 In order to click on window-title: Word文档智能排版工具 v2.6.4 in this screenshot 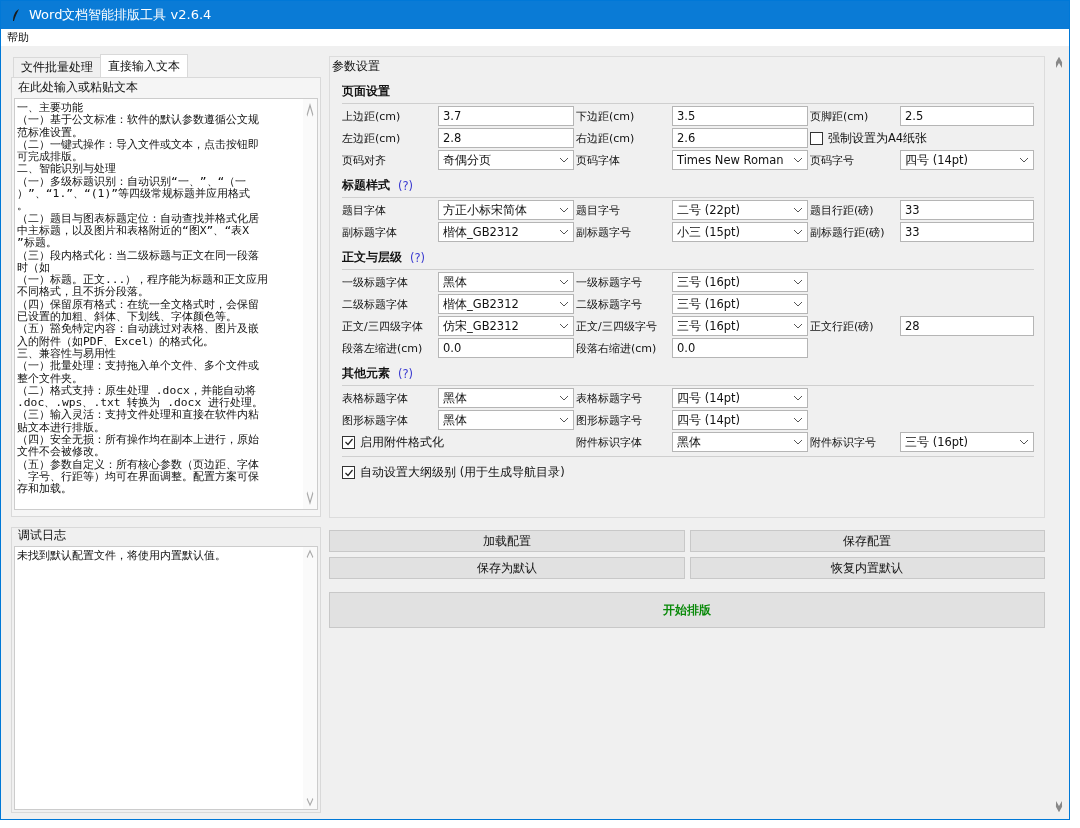, I will do `click(120, 15)`.